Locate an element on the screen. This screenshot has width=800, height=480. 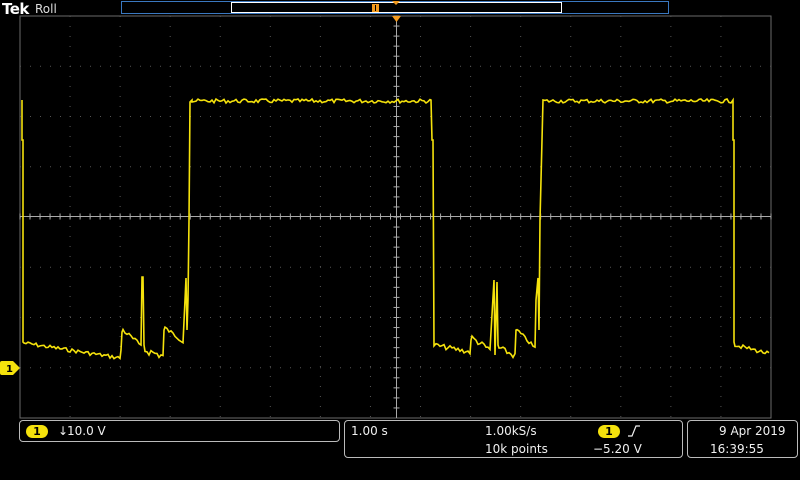
date-time-readout: 9 Apr 2019 16:39:55 is located at coordinates (742, 439).